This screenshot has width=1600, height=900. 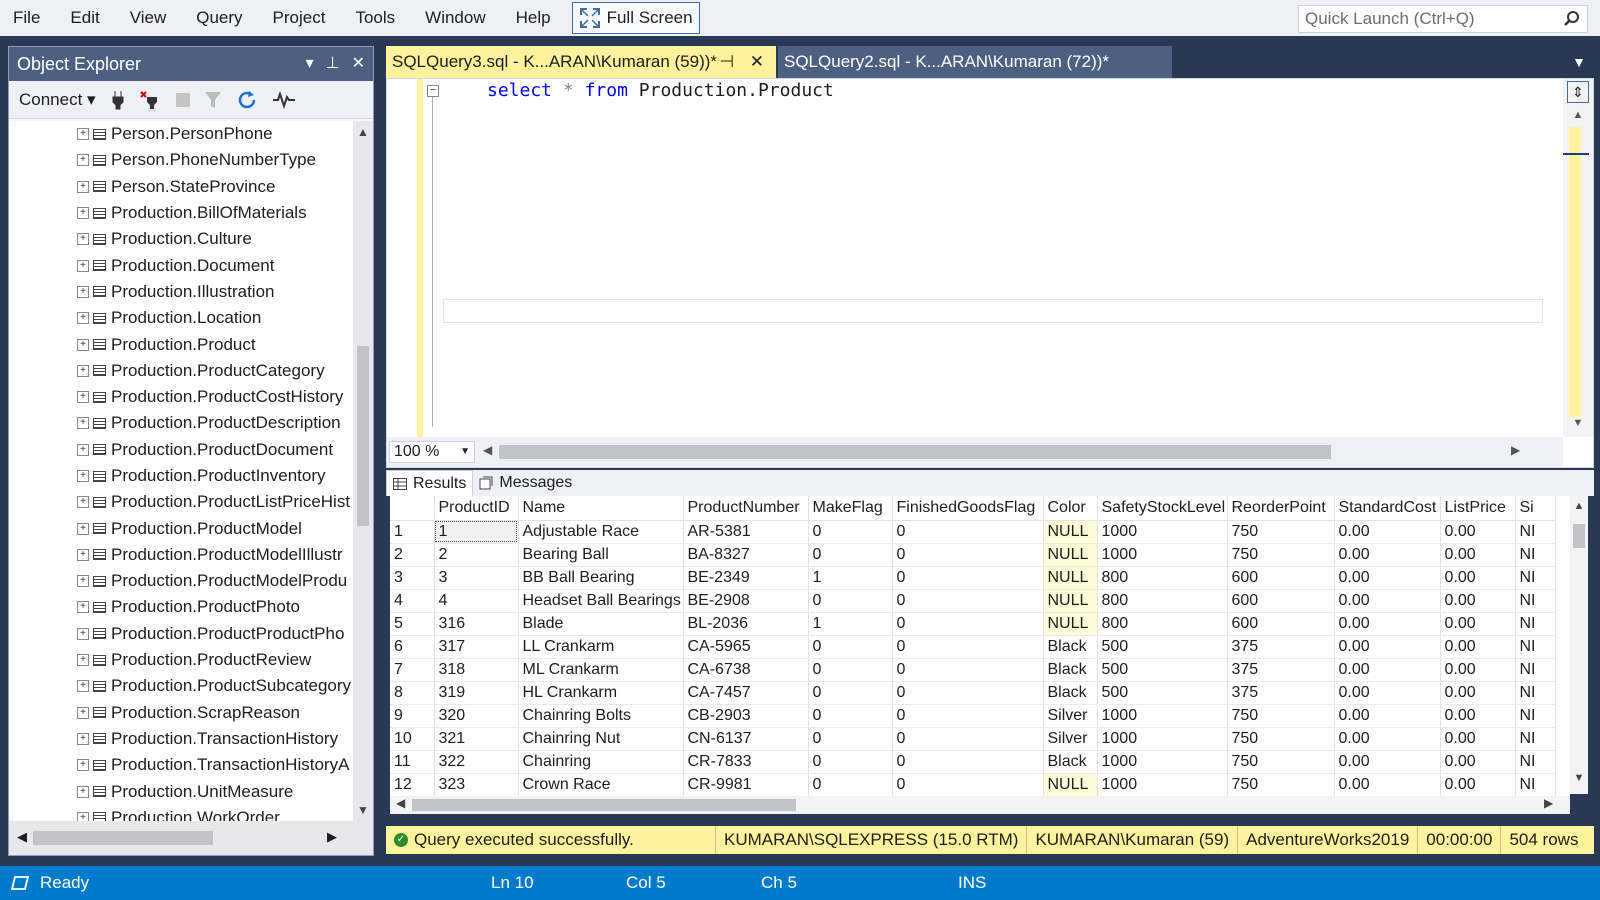 What do you see at coordinates (1578, 92) in the screenshot?
I see `split-icon: ⇕` at bounding box center [1578, 92].